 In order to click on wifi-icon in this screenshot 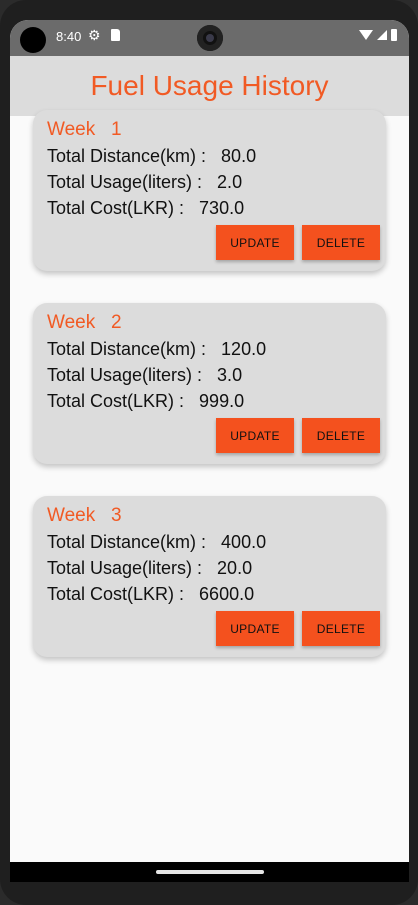, I will do `click(366, 35)`.